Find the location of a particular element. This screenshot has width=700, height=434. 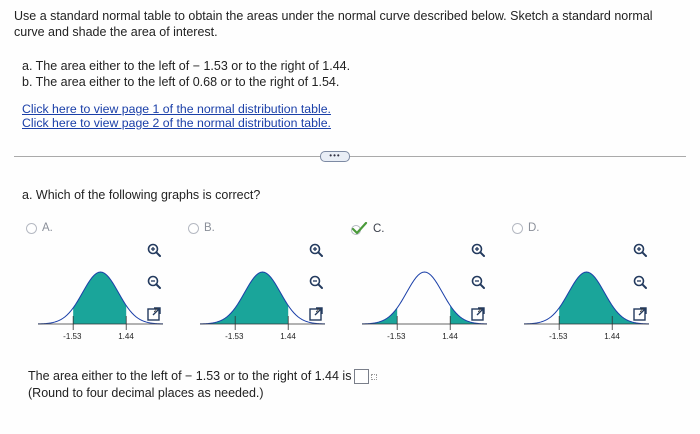

normal-curve-graph-d: -1.53 1.44 z is located at coordinates (586, 297).